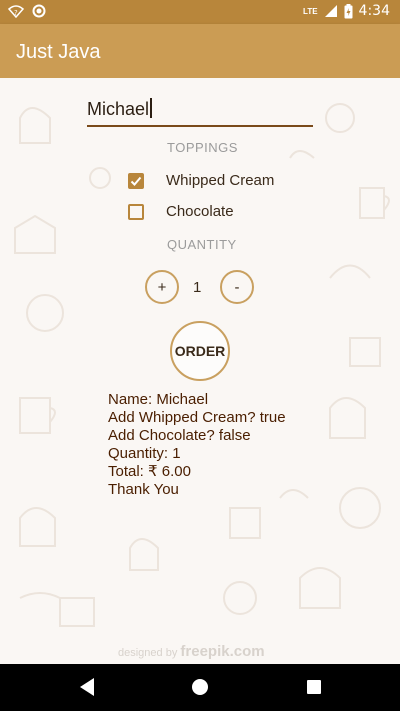  What do you see at coordinates (374, 11) in the screenshot?
I see `status-time: 4:34` at bounding box center [374, 11].